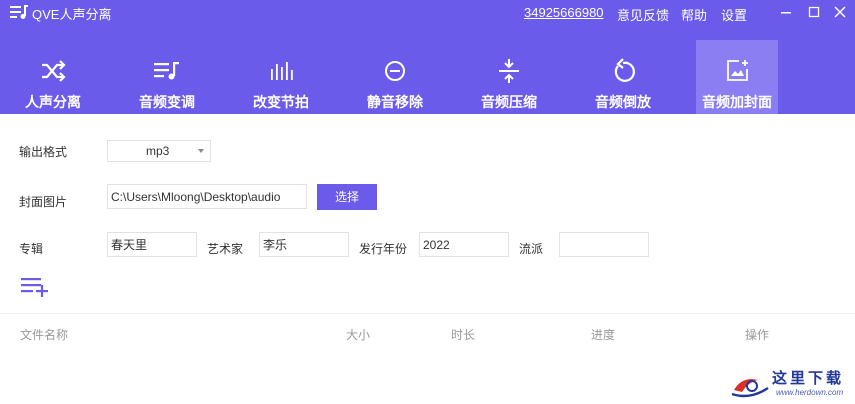  I want to click on tab-pitch-shift: 音频变调, so click(167, 77).